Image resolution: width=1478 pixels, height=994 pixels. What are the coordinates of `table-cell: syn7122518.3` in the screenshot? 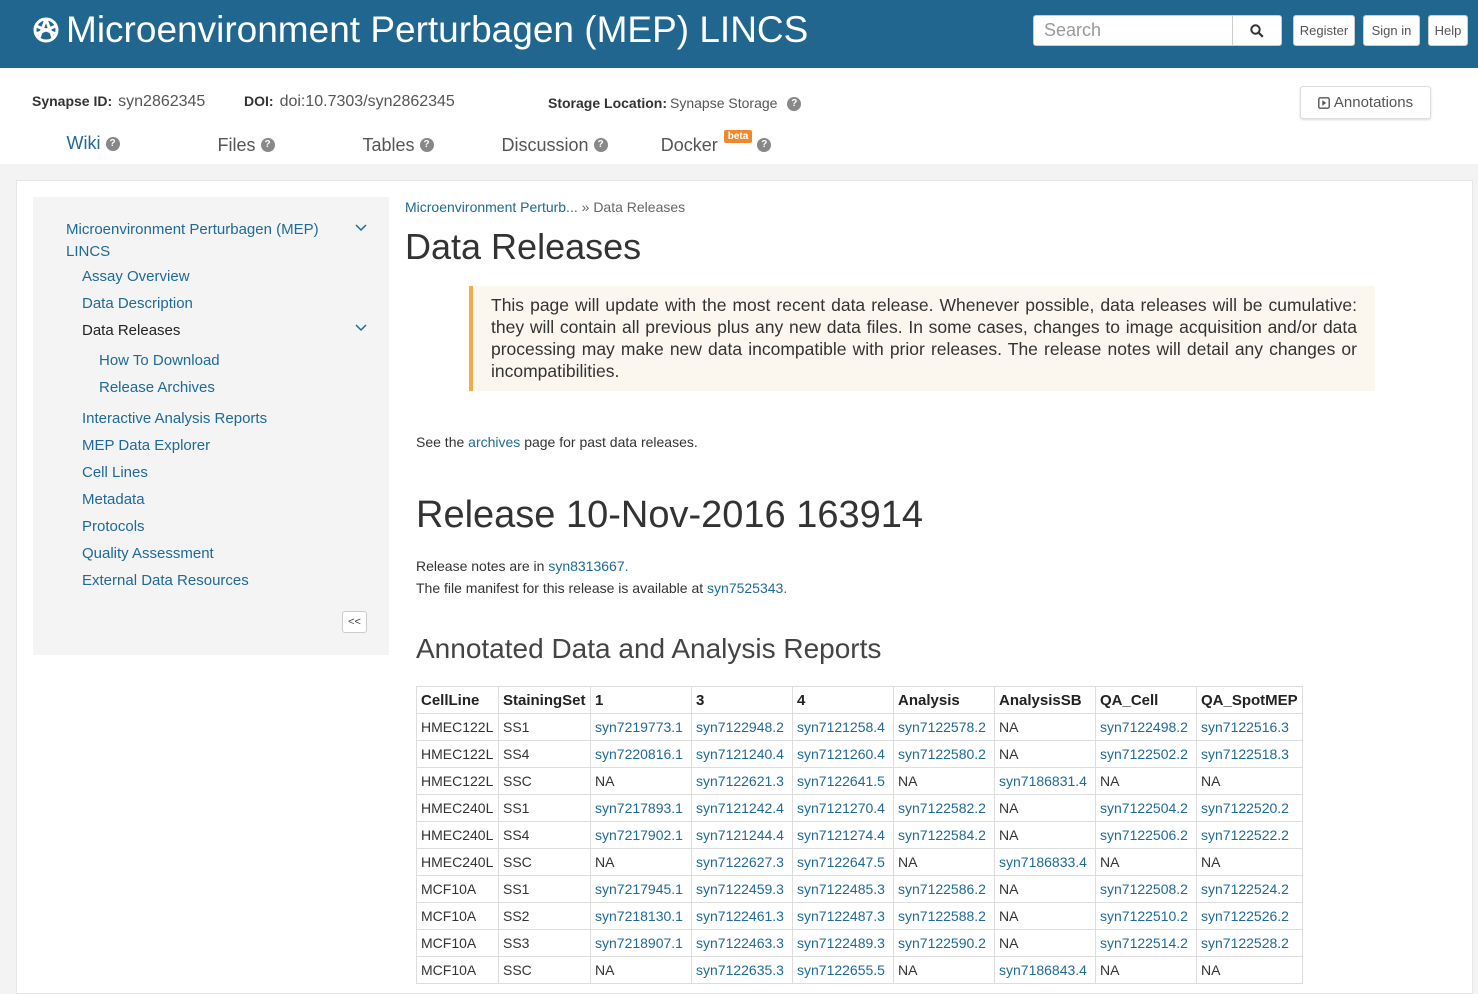 It's located at (1249, 754).